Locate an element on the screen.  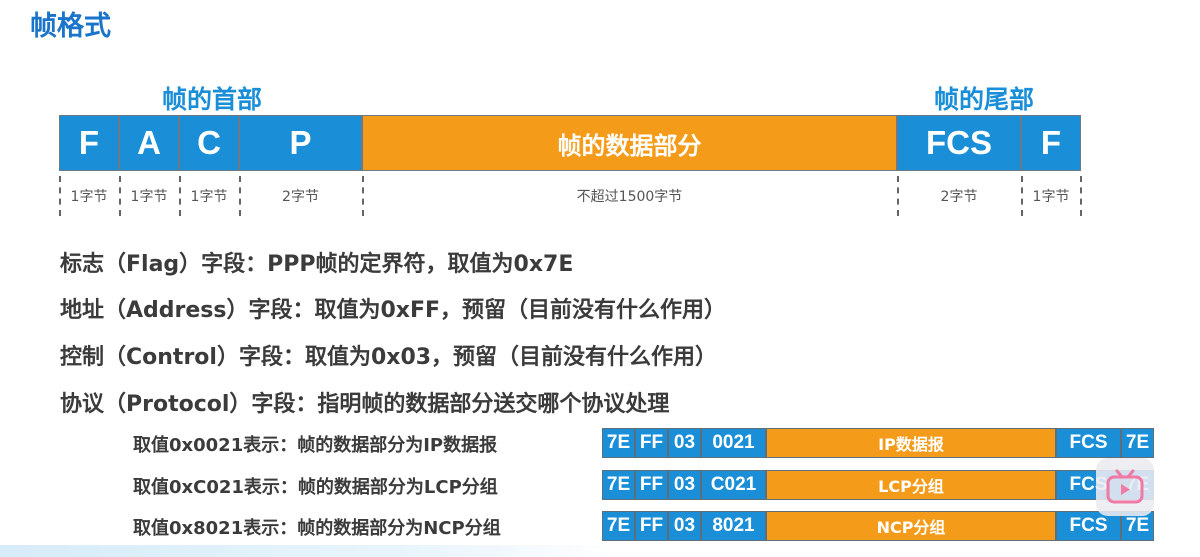
protocol-ncp-text: 取值0x8021表示：帧的数据部分为NCP分组 is located at coordinates (317, 528).